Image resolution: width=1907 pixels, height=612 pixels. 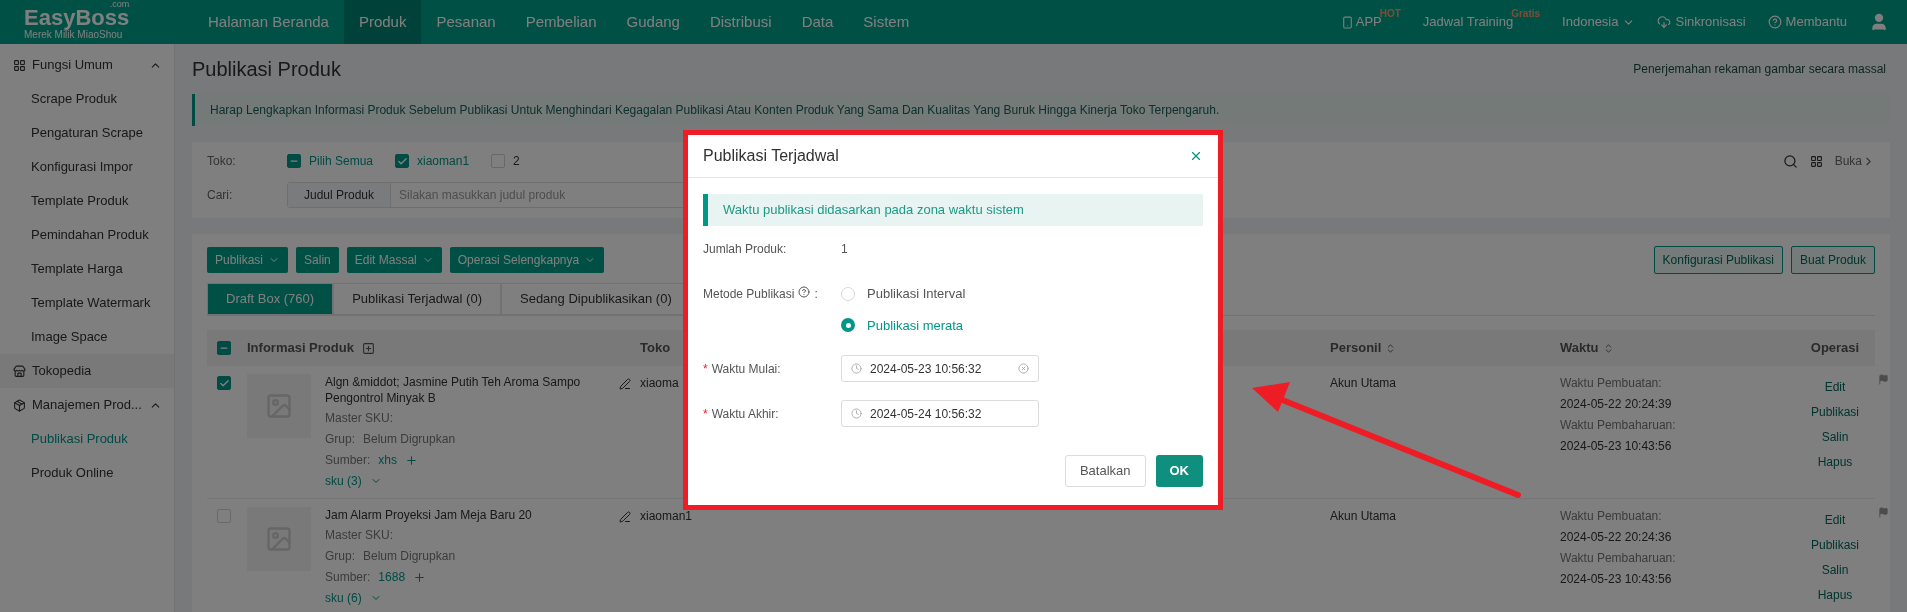 What do you see at coordinates (1832, 260) in the screenshot?
I see `outline-button: Buat Produk` at bounding box center [1832, 260].